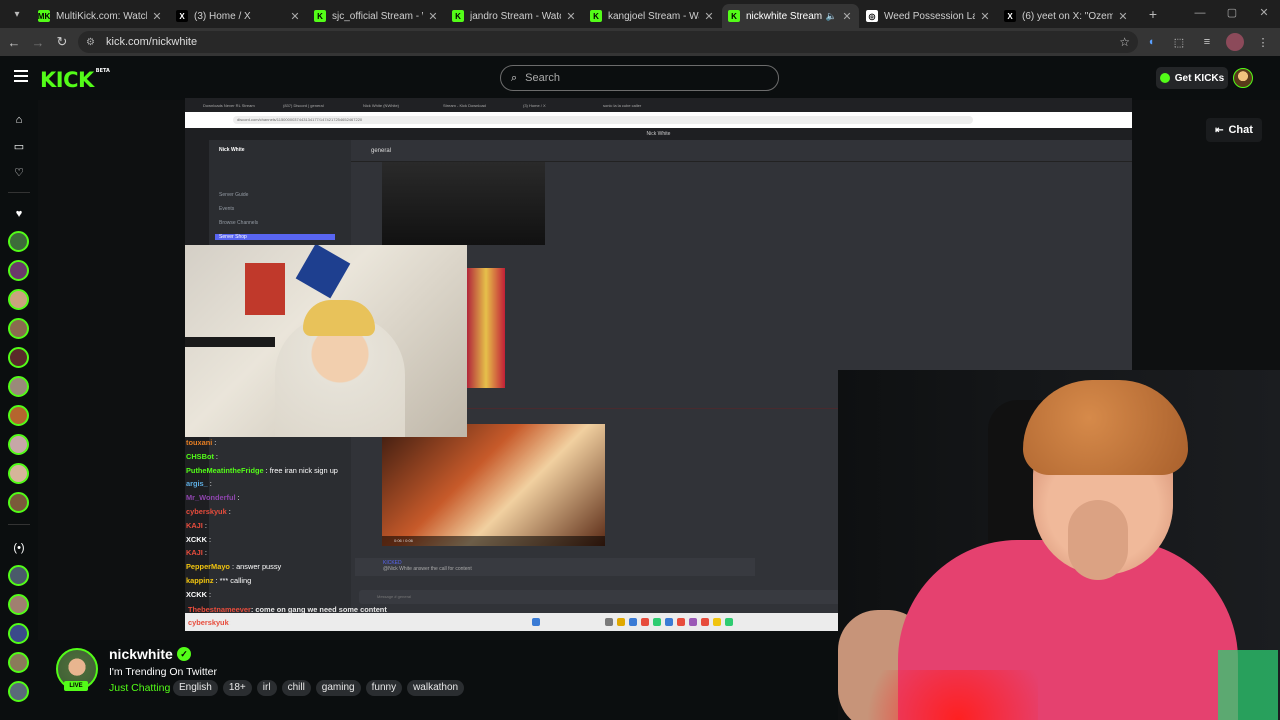 The width and height of the screenshot is (1280, 720). What do you see at coordinates (44, 16) in the screenshot?
I see `tab-favicon-icon: MK` at bounding box center [44, 16].